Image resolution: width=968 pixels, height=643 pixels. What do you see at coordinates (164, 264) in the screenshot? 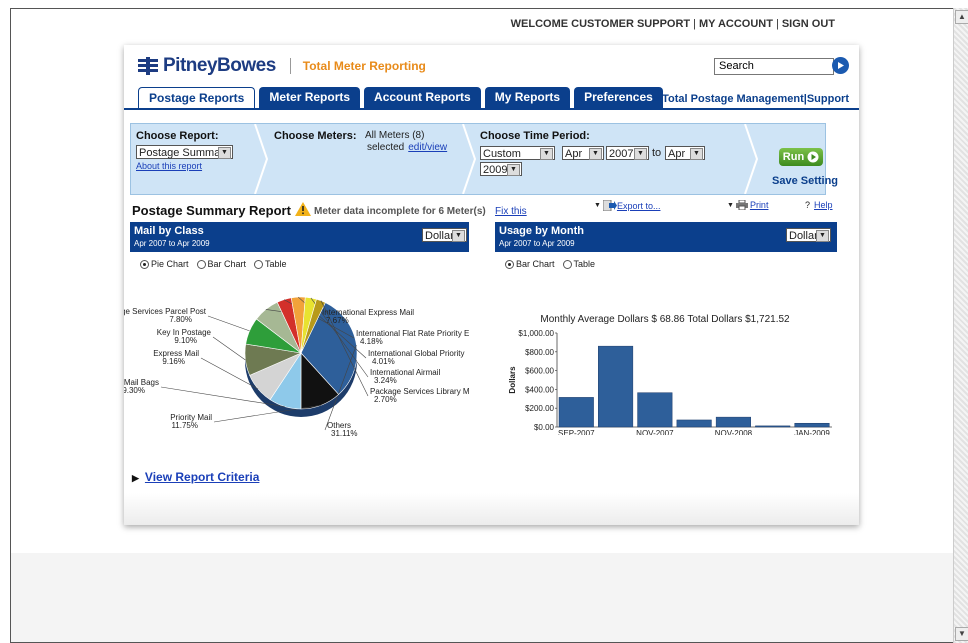
I see `pie-chart-radio: Pie Chart` at bounding box center [164, 264].